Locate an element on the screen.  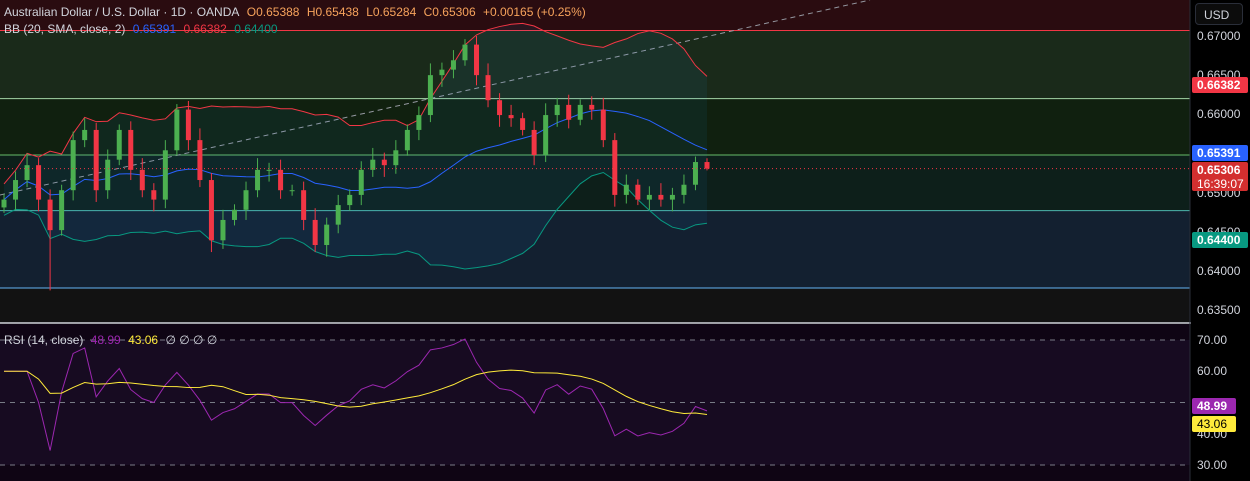
rsi-value: 48.99 is located at coordinates (105, 340).